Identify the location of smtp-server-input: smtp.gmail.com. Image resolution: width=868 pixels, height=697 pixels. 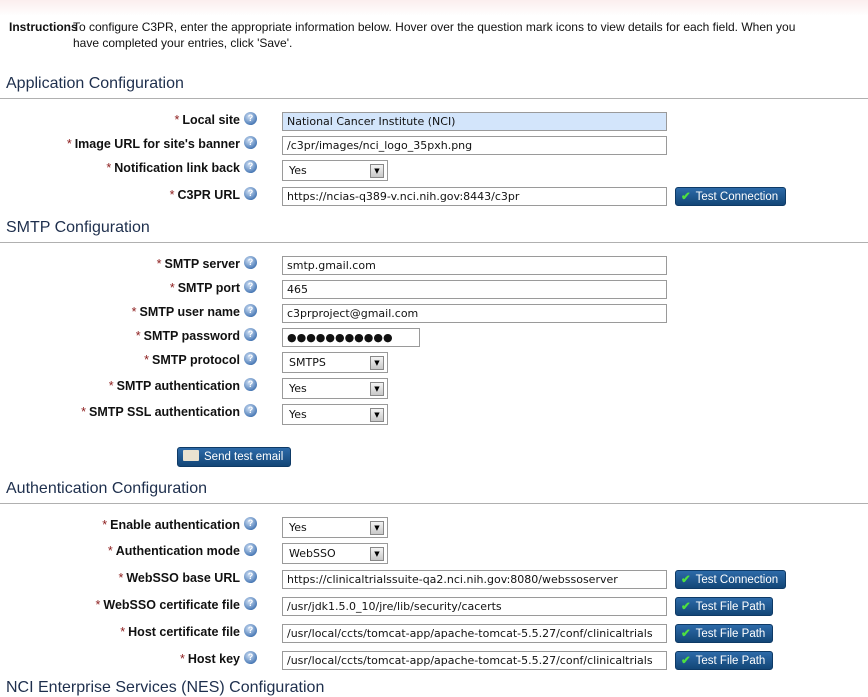
(474, 265).